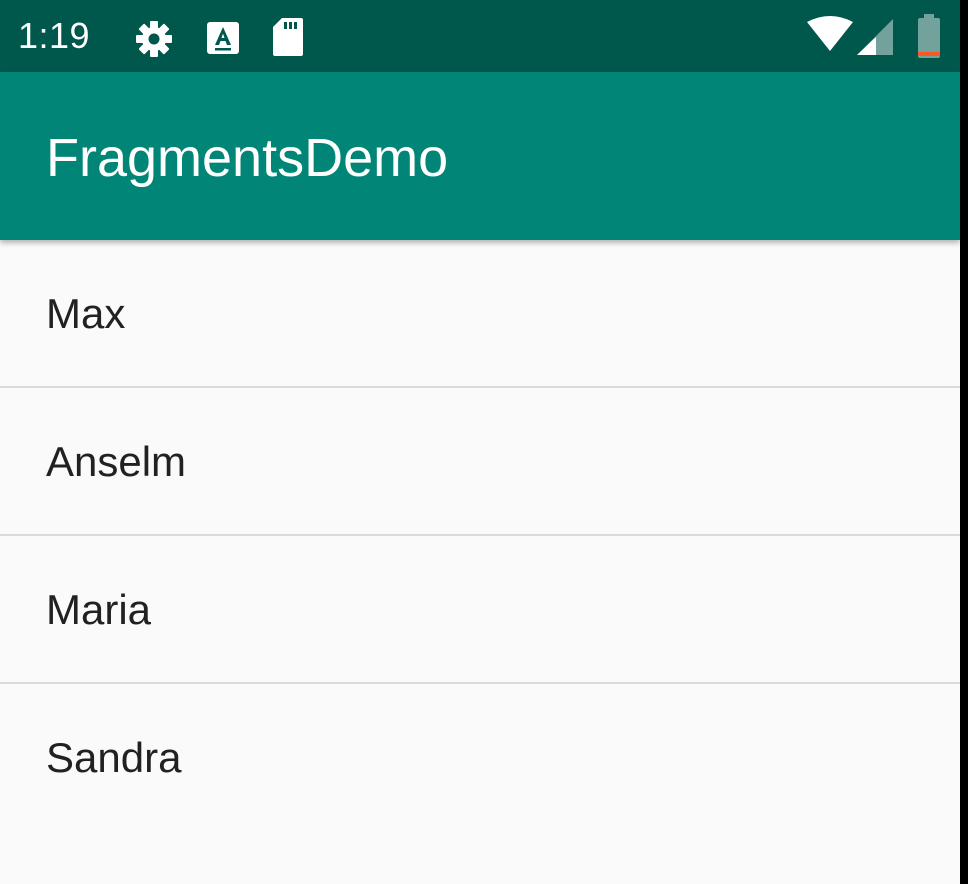 The image size is (968, 884). Describe the element at coordinates (929, 36) in the screenshot. I see `battery-icon` at that location.